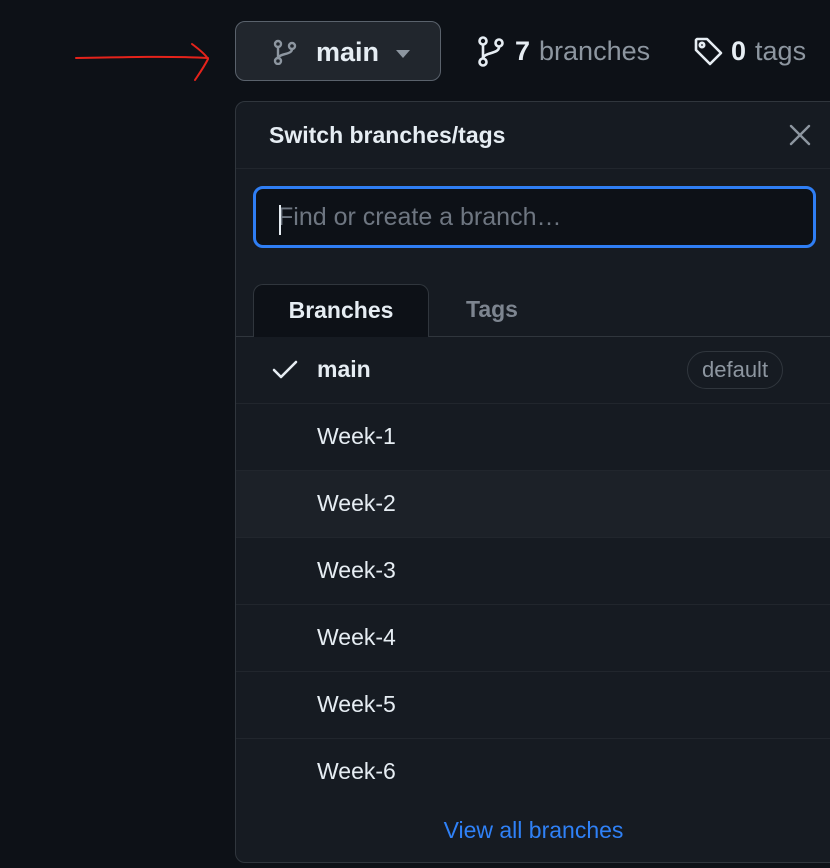 The image size is (830, 868). What do you see at coordinates (403, 54) in the screenshot?
I see `triangle-down-icon` at bounding box center [403, 54].